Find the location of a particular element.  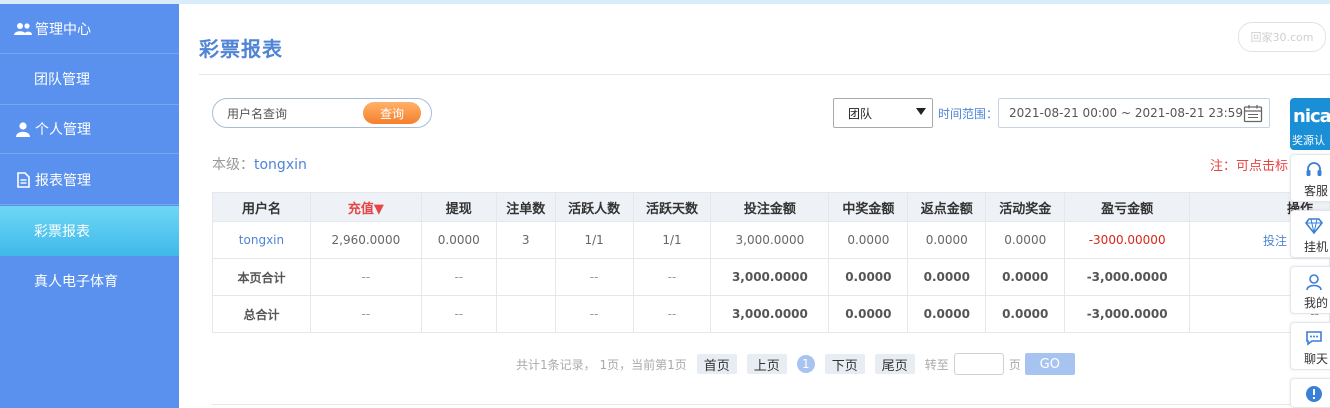

last-page-button: 尾页 is located at coordinates (894, 364).